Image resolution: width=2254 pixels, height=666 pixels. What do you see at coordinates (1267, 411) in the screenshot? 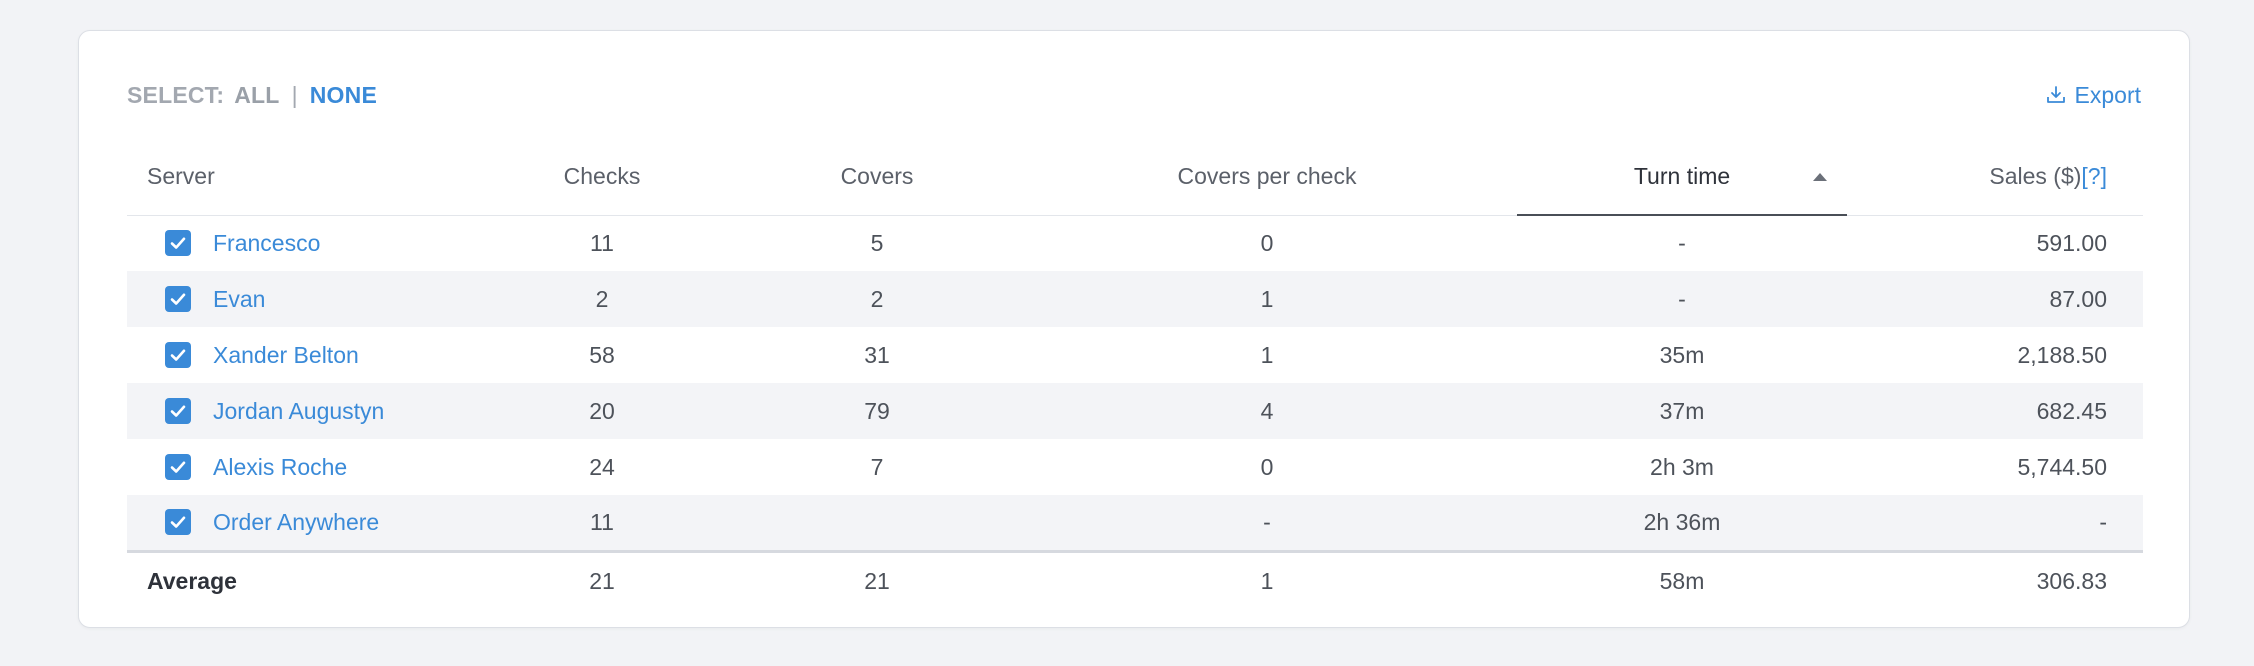
I see `covers-per-check-cell: 4` at bounding box center [1267, 411].